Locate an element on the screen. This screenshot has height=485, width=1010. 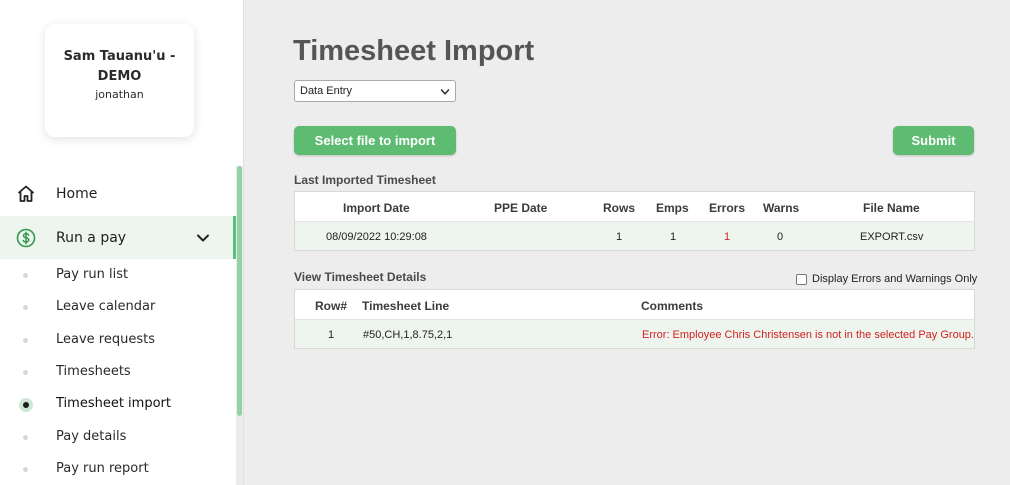
sidebar-item-leave-calendar: Leave calendar is located at coordinates (118, 307).